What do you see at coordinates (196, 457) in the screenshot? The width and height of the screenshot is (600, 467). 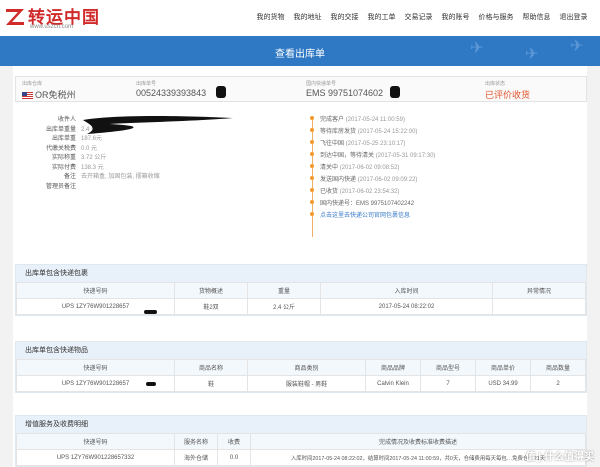 I see `service-name-cell: 海外仓储` at bounding box center [196, 457].